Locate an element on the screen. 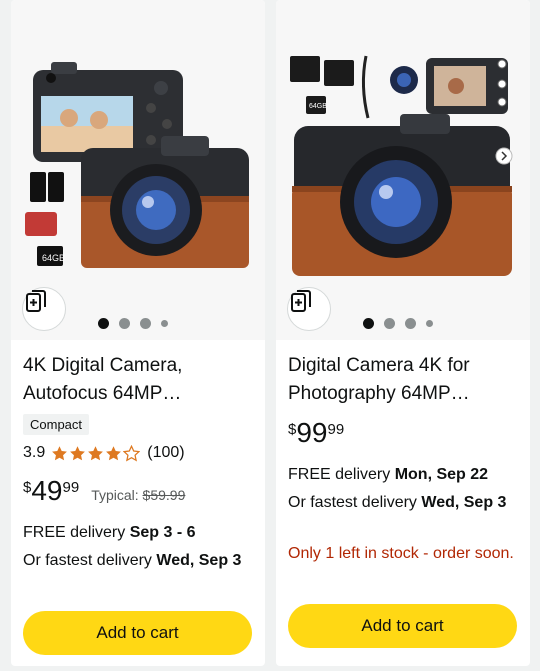 The image size is (540, 671). typical-price: Typical: $59.99 is located at coordinates (138, 495).